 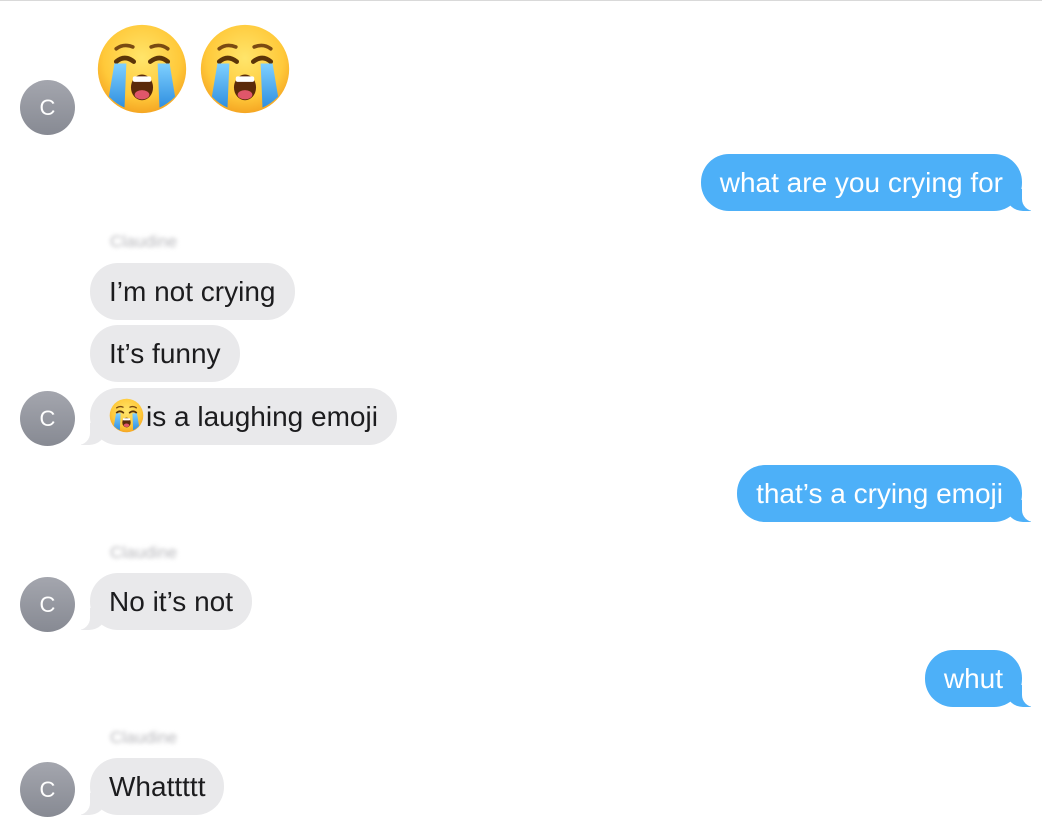 I want to click on outgoing-message-bubble: what are you crying for, so click(x=871, y=182).